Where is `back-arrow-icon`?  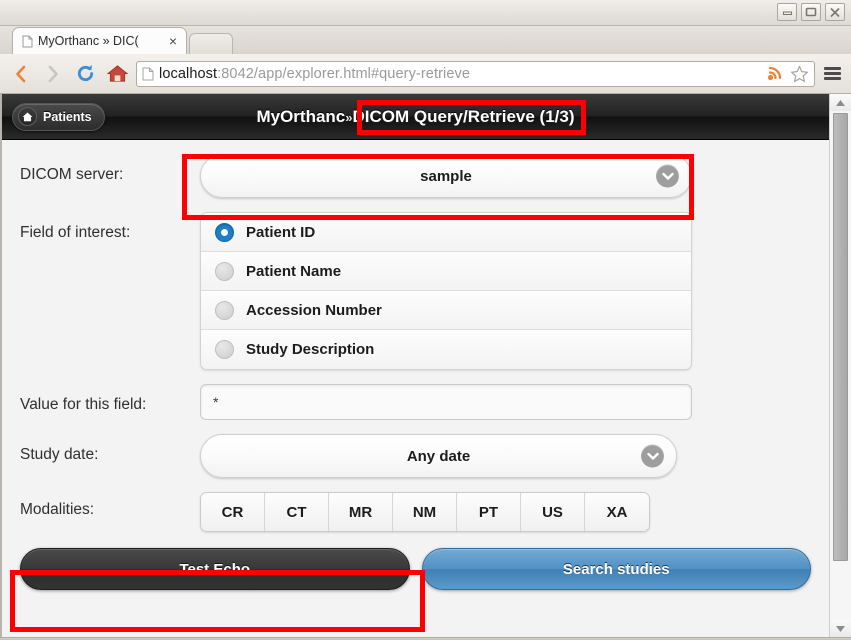 back-arrow-icon is located at coordinates (21, 73).